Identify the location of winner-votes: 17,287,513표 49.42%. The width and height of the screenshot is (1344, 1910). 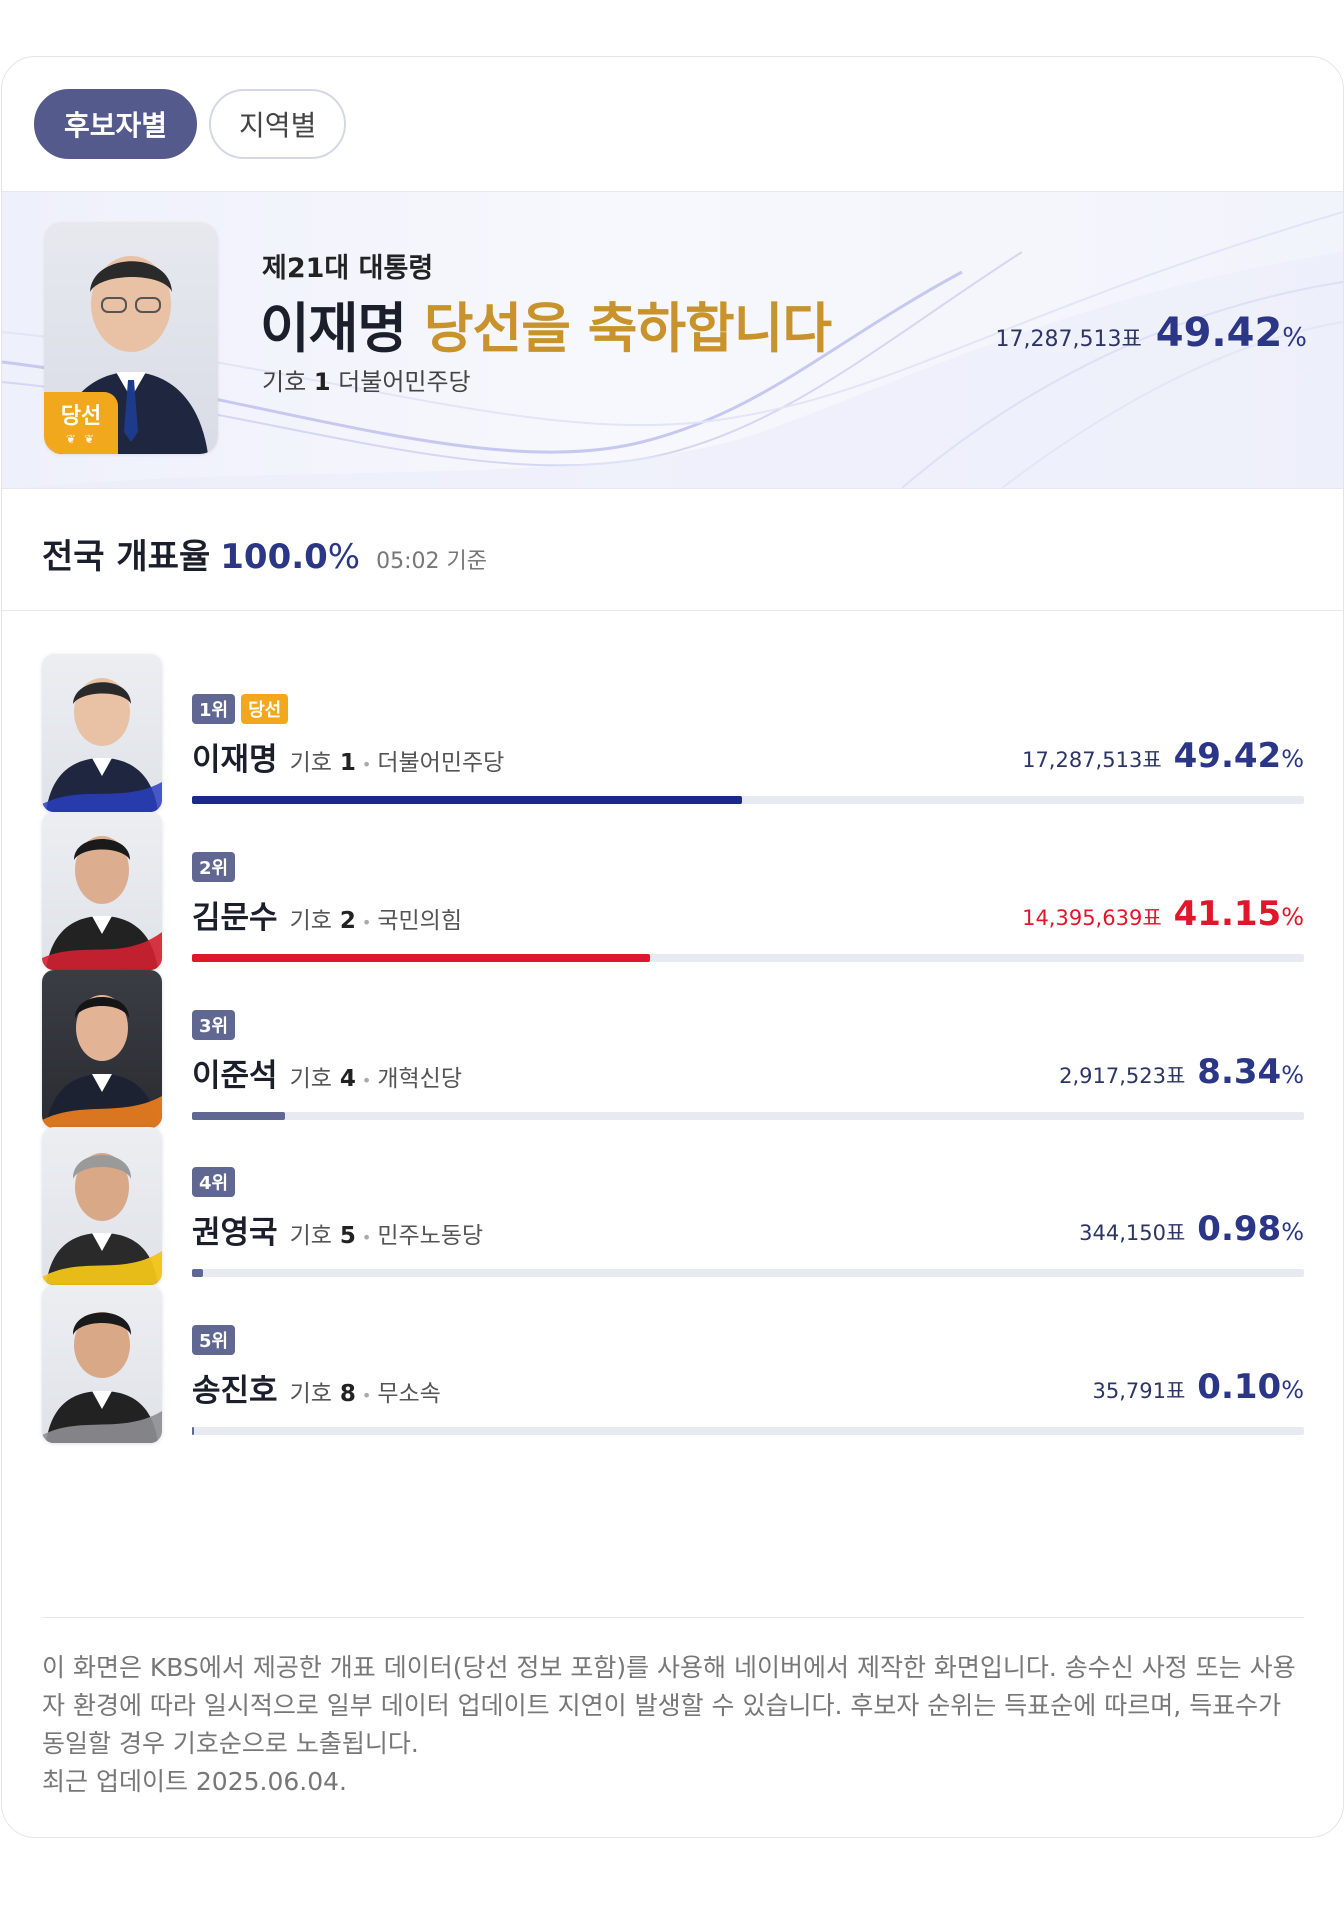
(1151, 333).